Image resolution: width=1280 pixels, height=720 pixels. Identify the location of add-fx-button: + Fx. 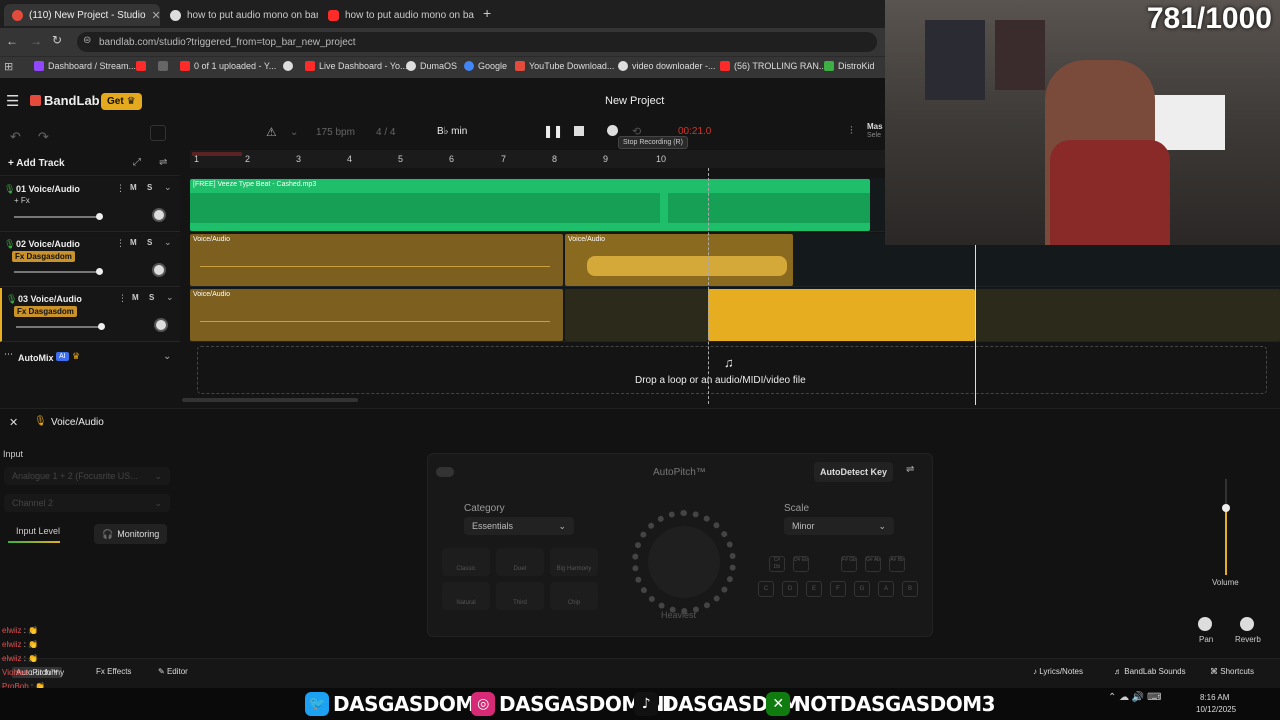
(22, 200).